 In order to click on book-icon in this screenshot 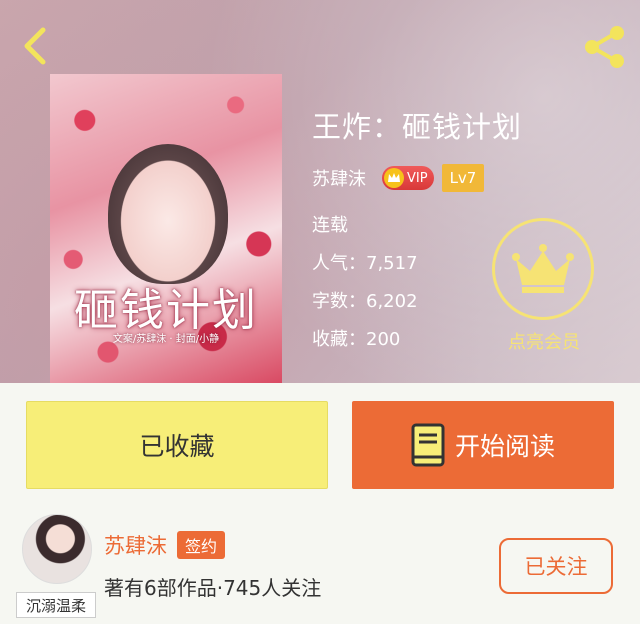, I will do `click(428, 445)`.